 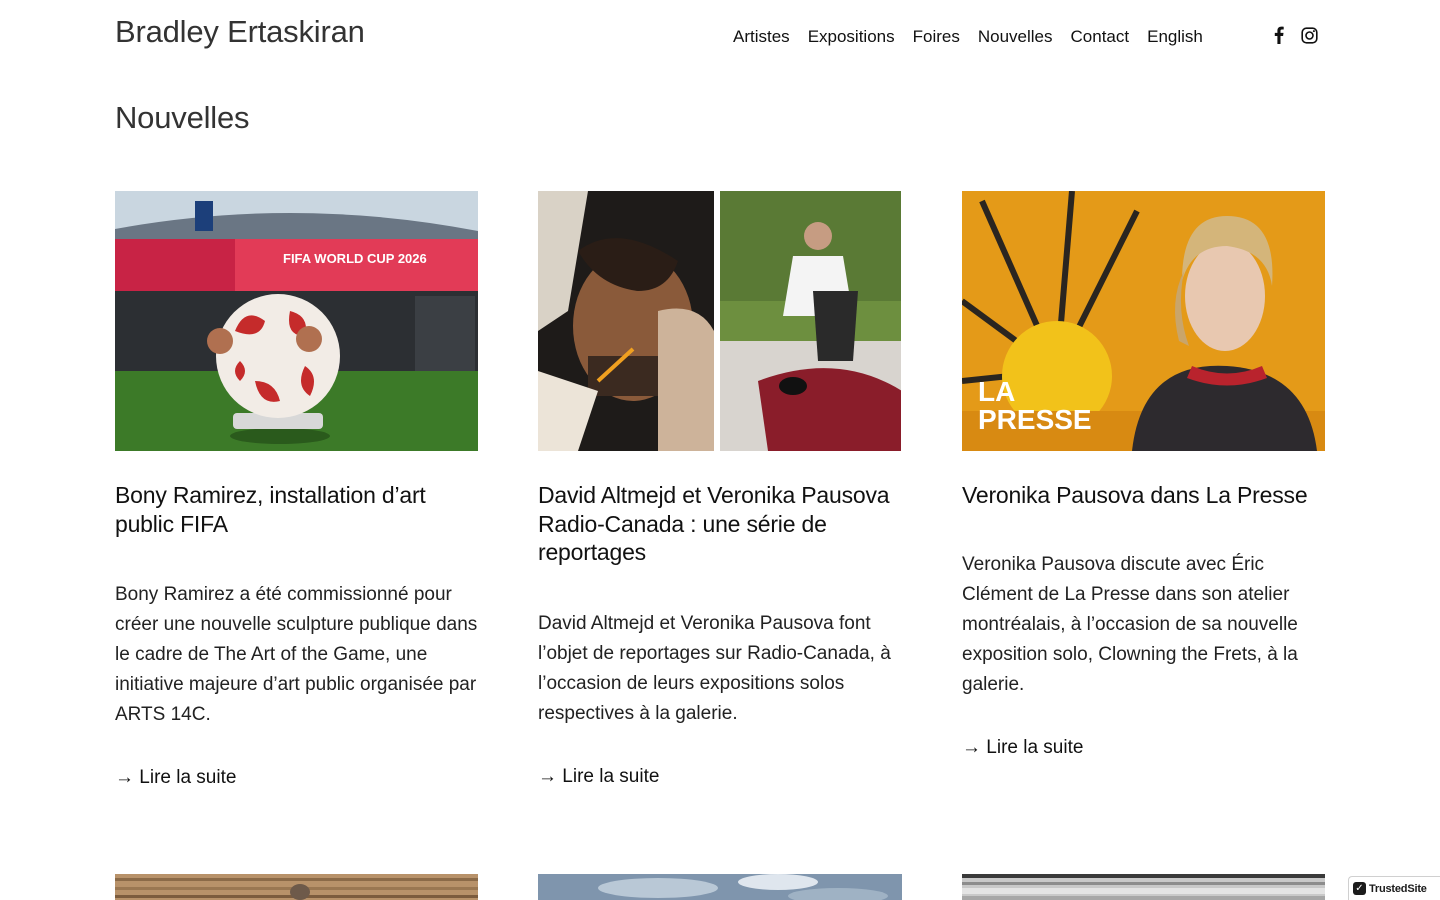 I want to click on news-card-2-image, so click(x=719, y=321).